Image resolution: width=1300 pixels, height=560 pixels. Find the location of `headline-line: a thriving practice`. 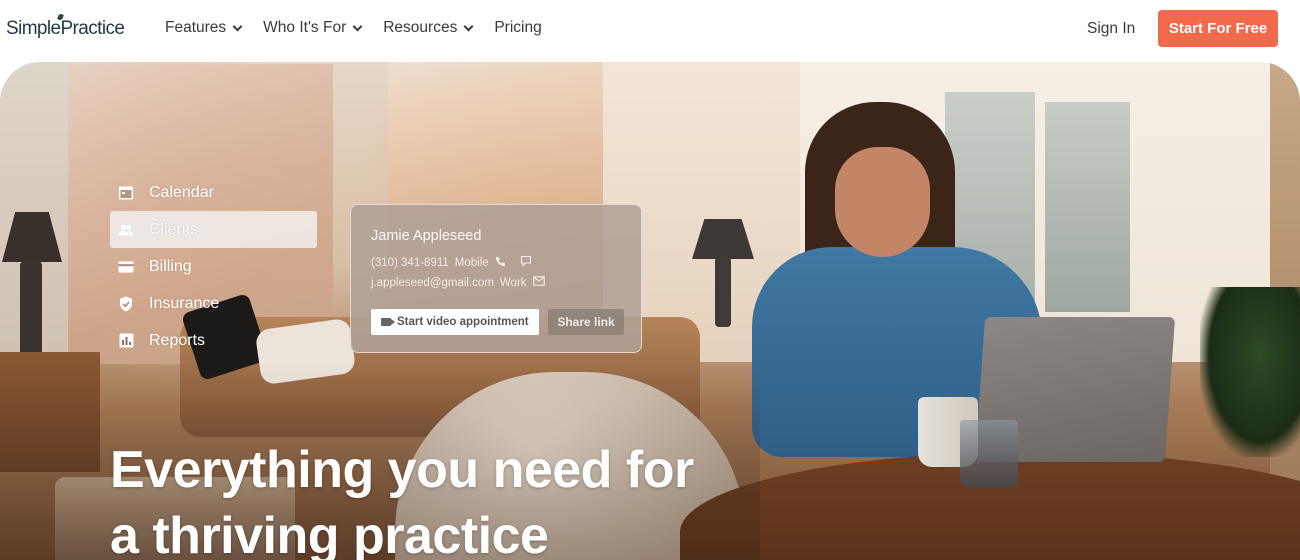

headline-line: a thriving practice is located at coordinates (329, 533).